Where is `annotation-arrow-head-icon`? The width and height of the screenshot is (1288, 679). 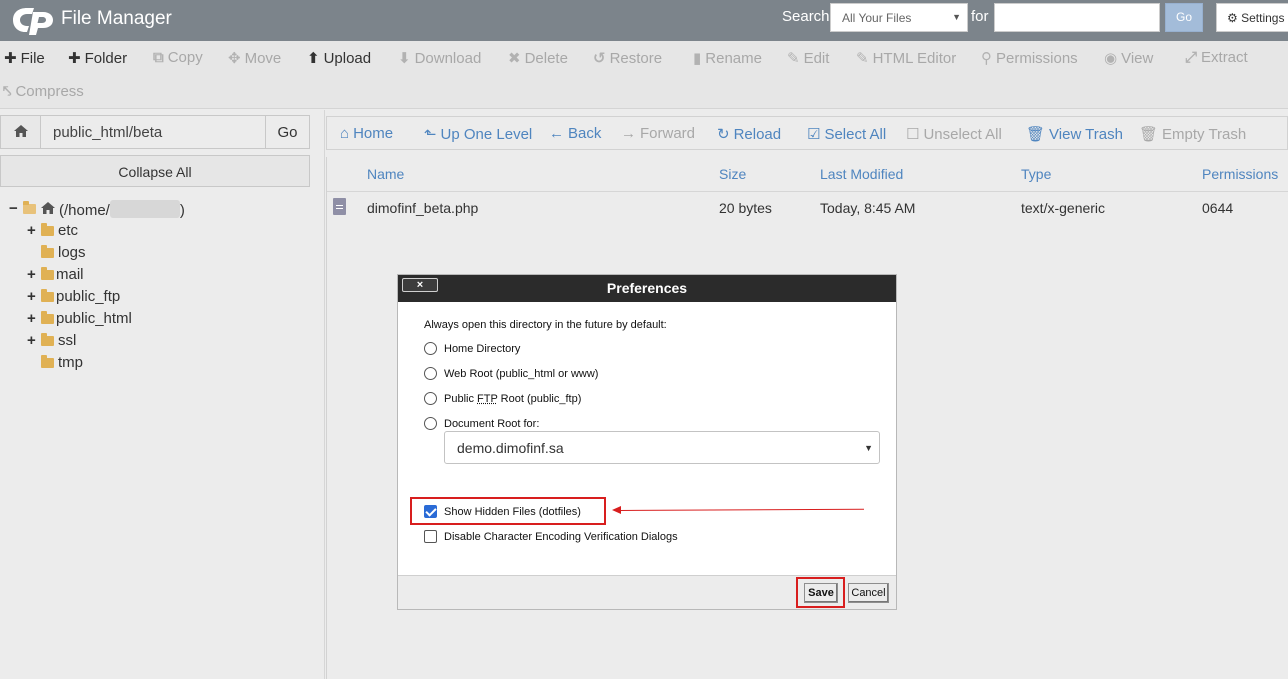
annotation-arrow-head-icon is located at coordinates (616, 510).